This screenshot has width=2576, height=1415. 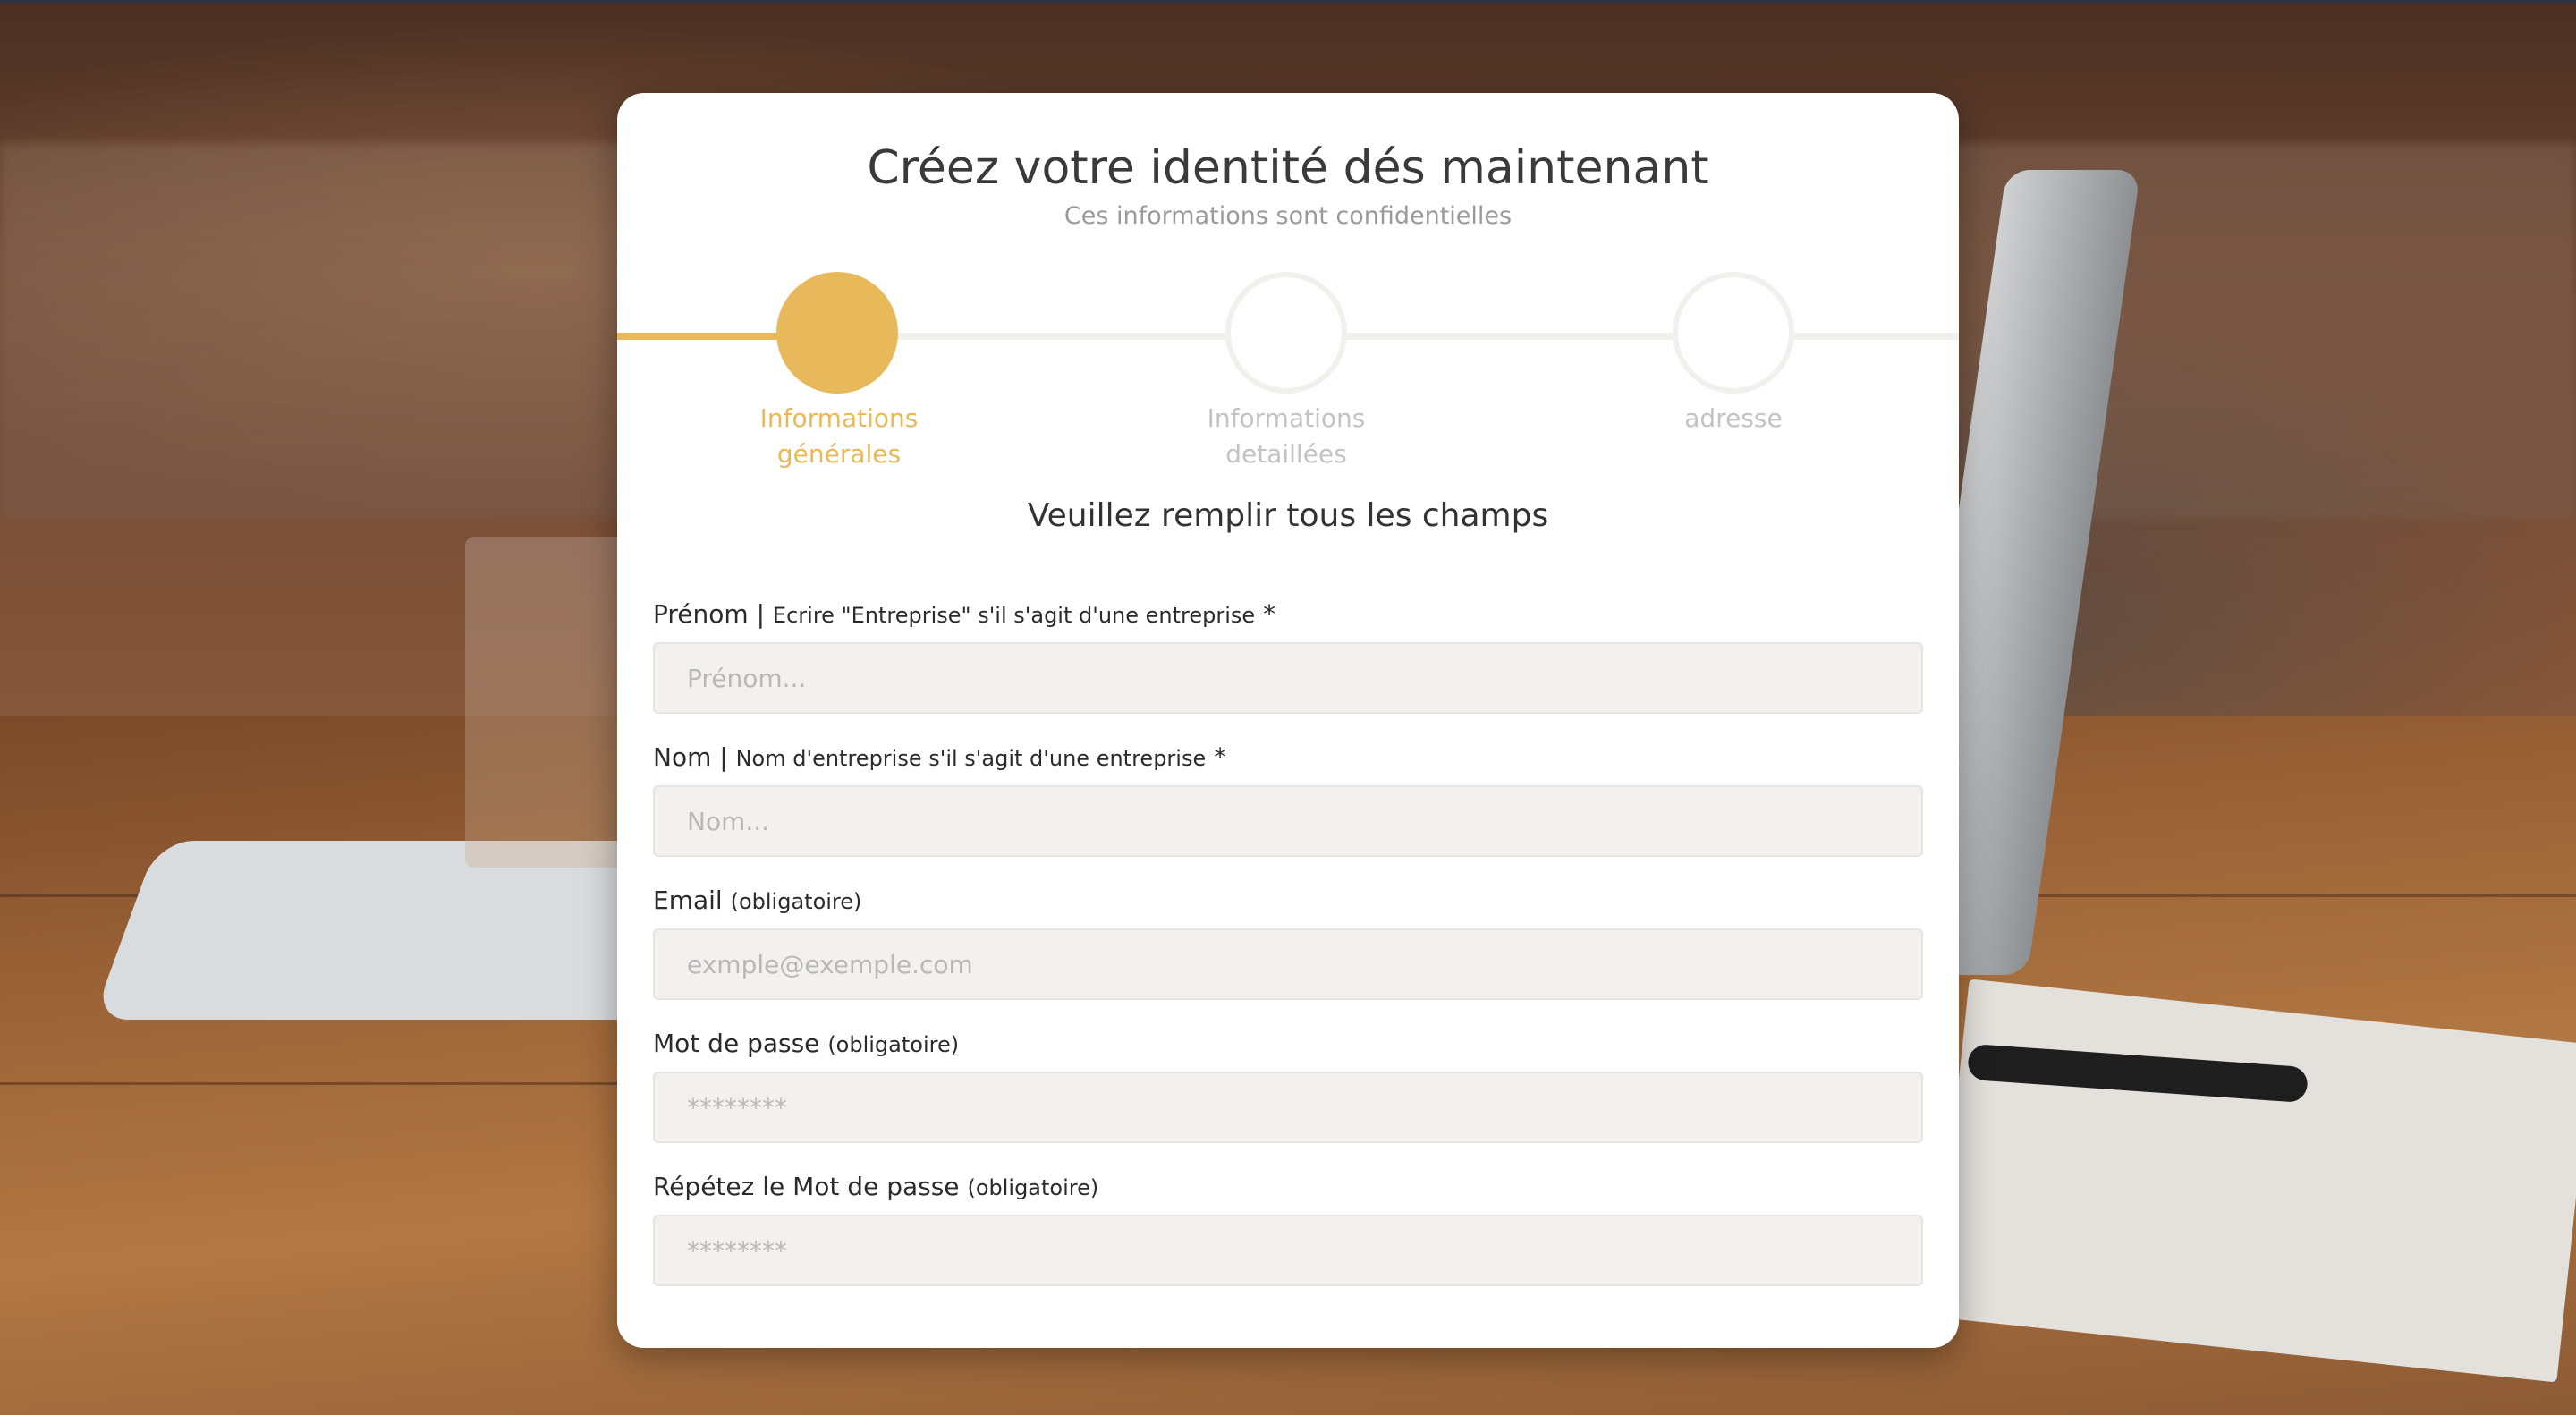 I want to click on step-label-line: detaillées, so click(x=1286, y=454).